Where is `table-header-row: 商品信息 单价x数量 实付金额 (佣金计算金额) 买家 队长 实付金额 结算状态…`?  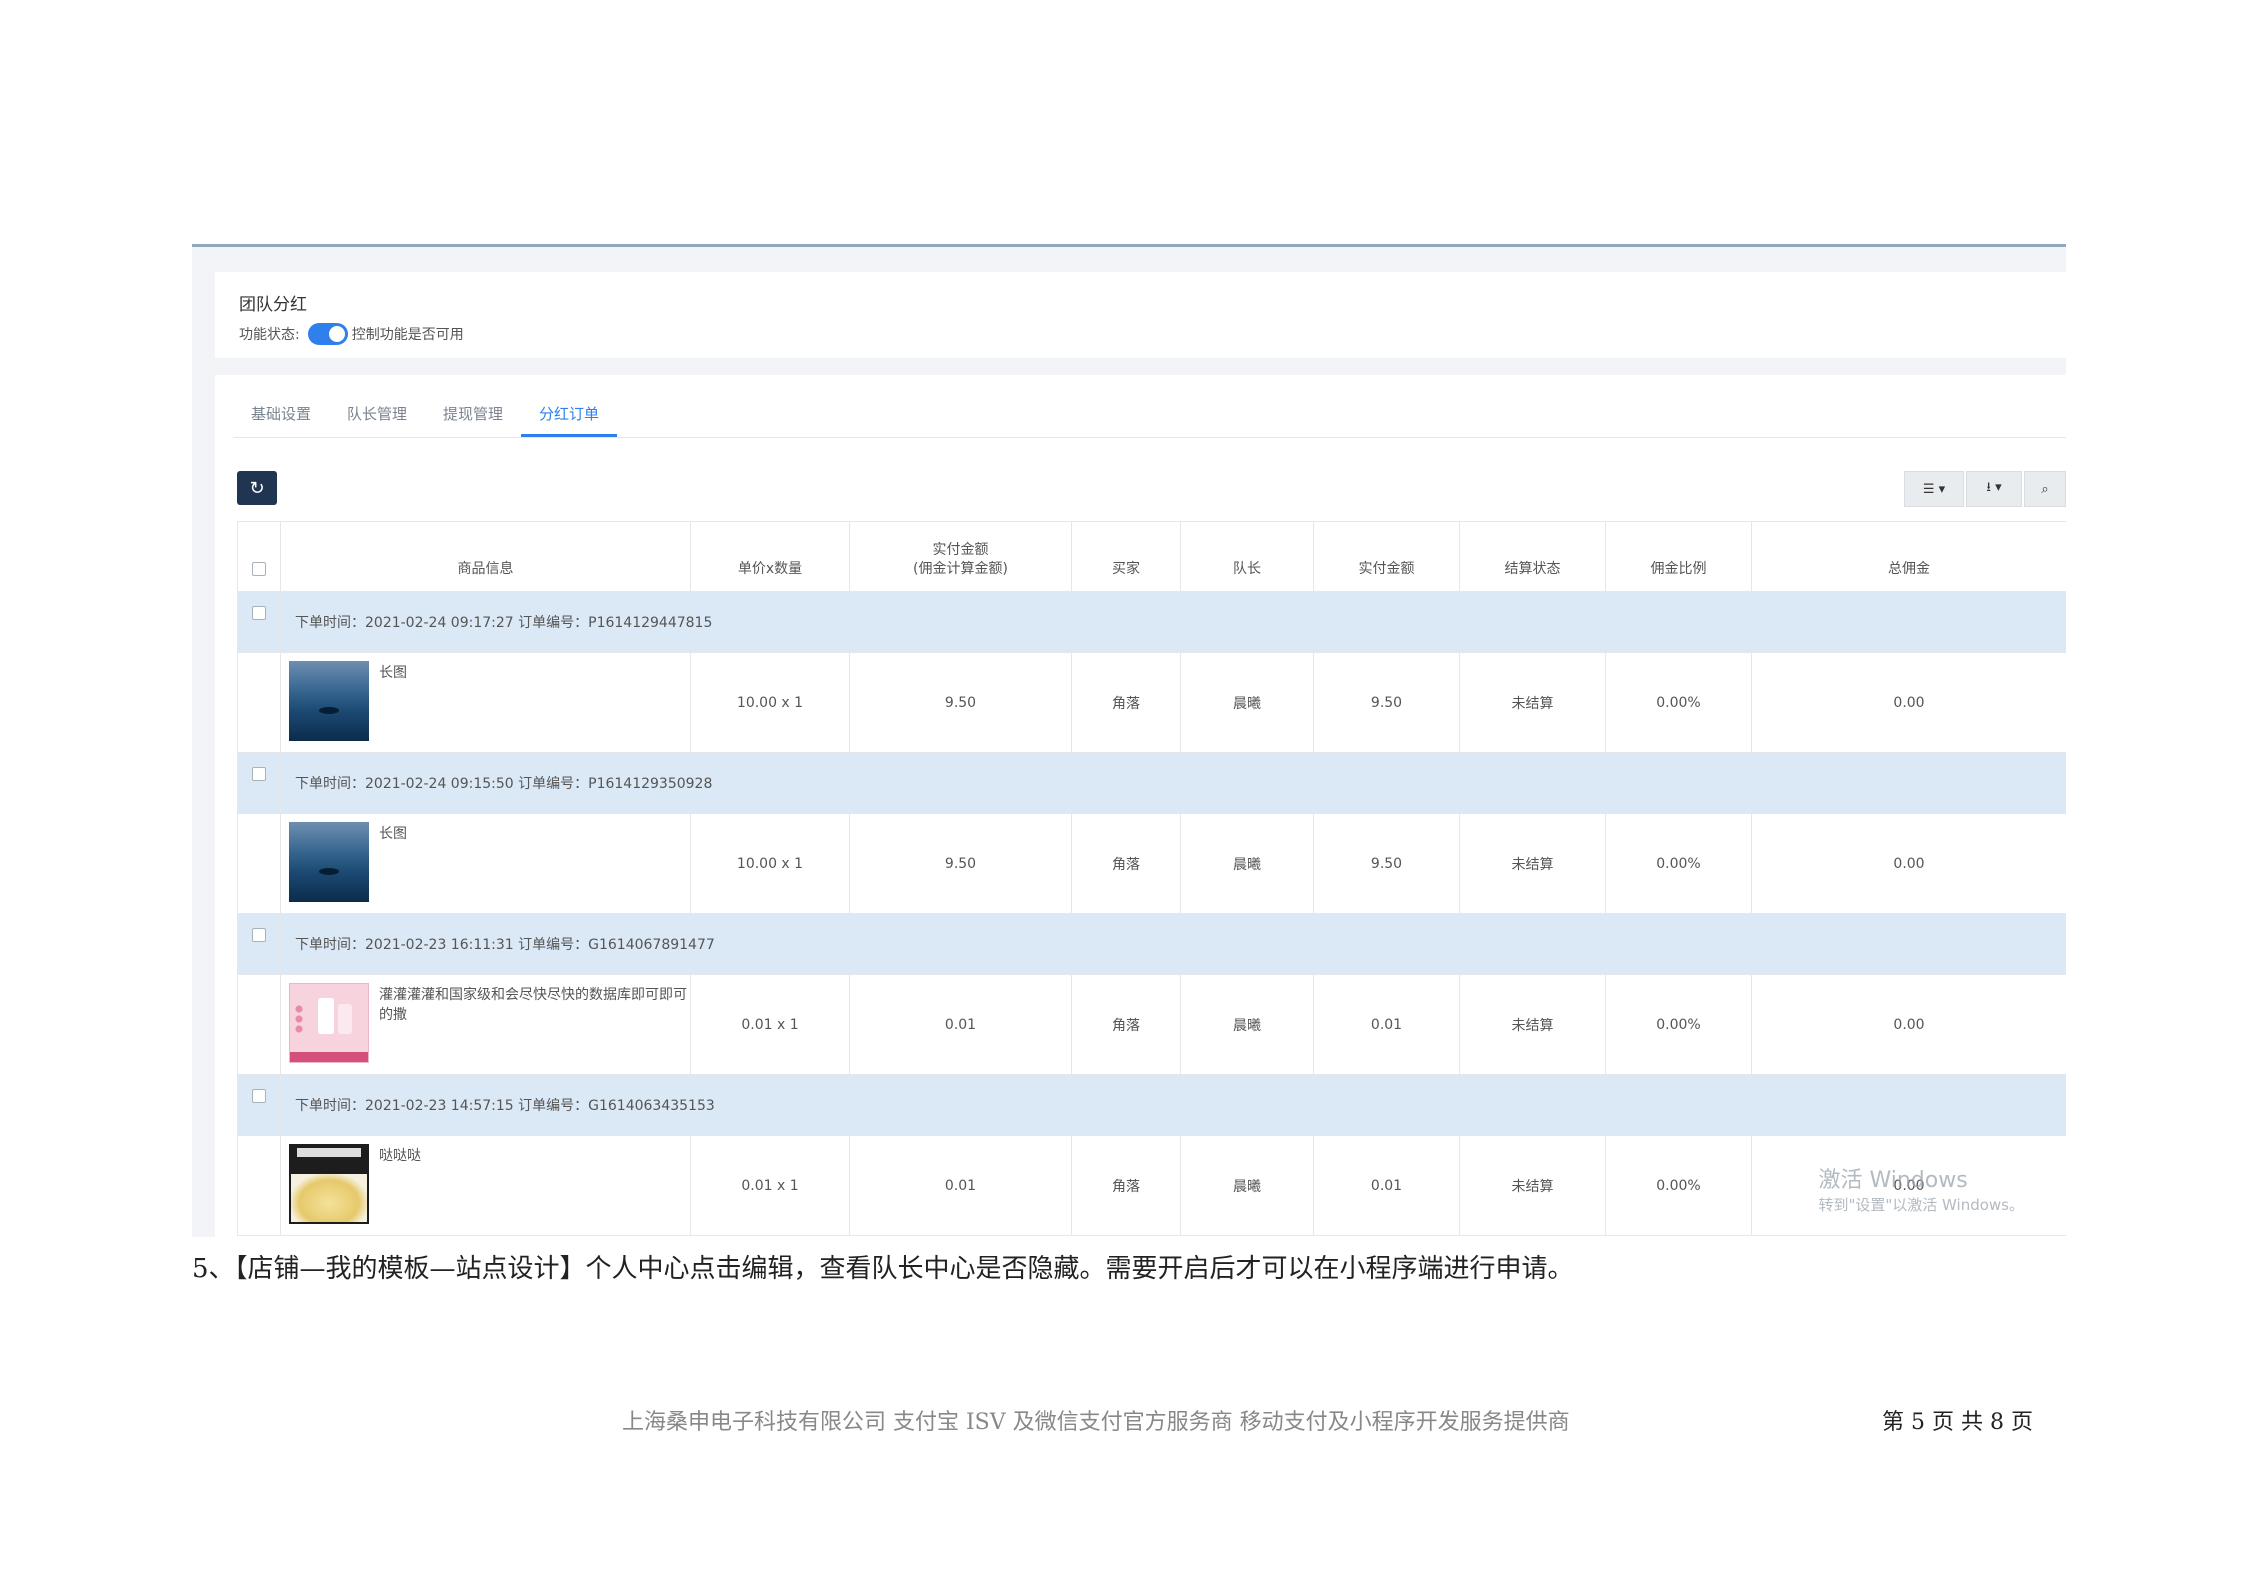
table-header-row: 商品信息 单价x数量 实付金额 (佣金计算金额) 买家 队长 实付金额 结算状态… is located at coordinates (1151, 556).